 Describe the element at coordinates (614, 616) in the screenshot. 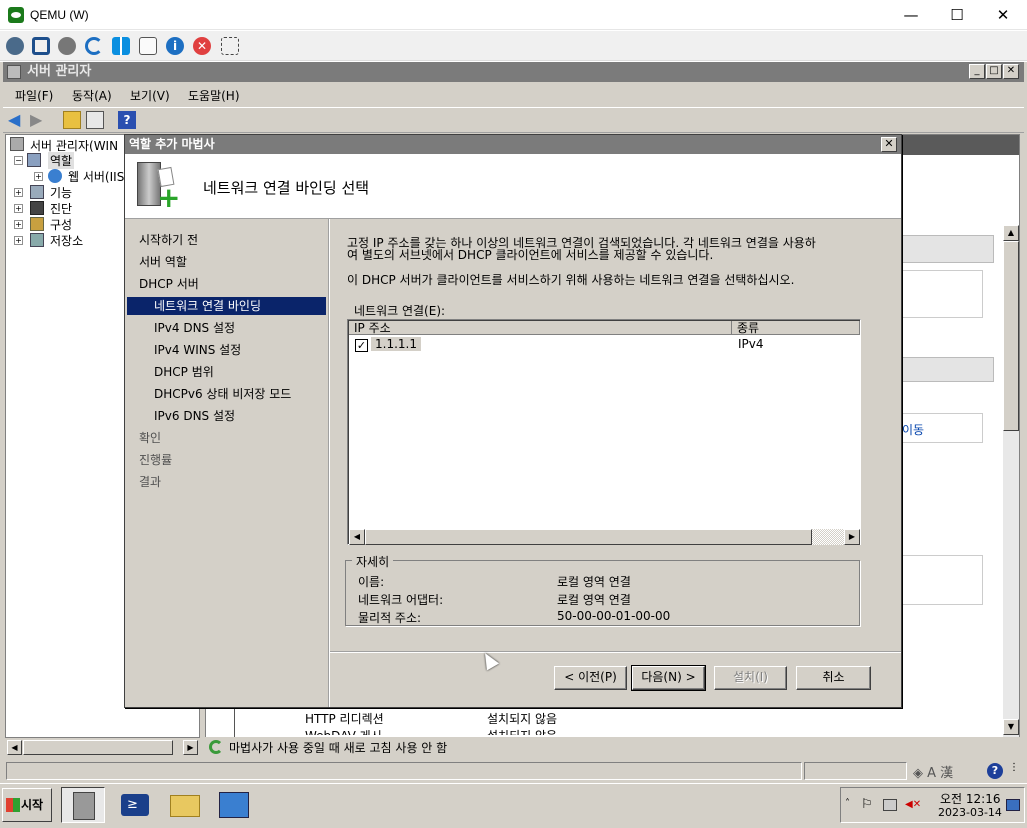

I see `detail-mac-value: 50-00-00-01-00-00` at that location.